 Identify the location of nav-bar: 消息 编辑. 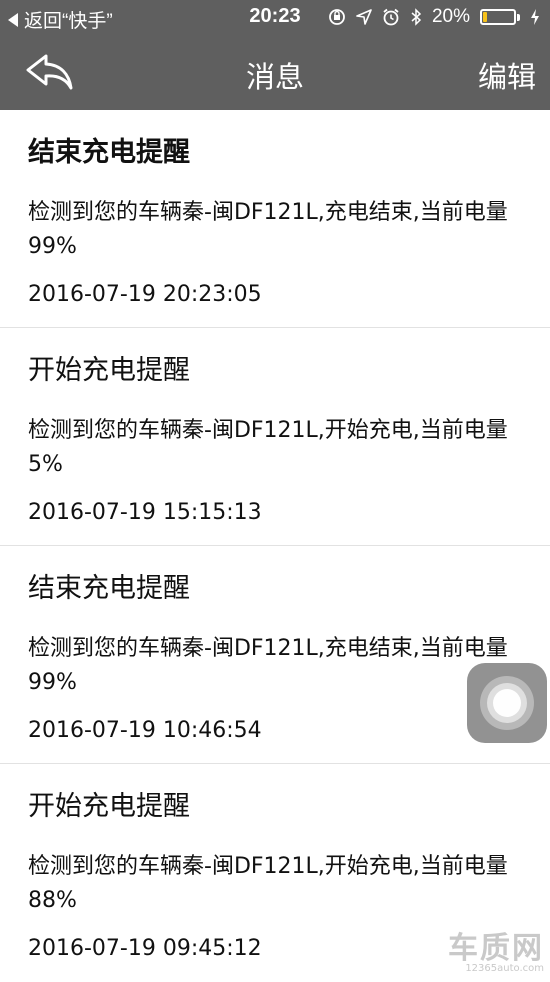
(275, 73).